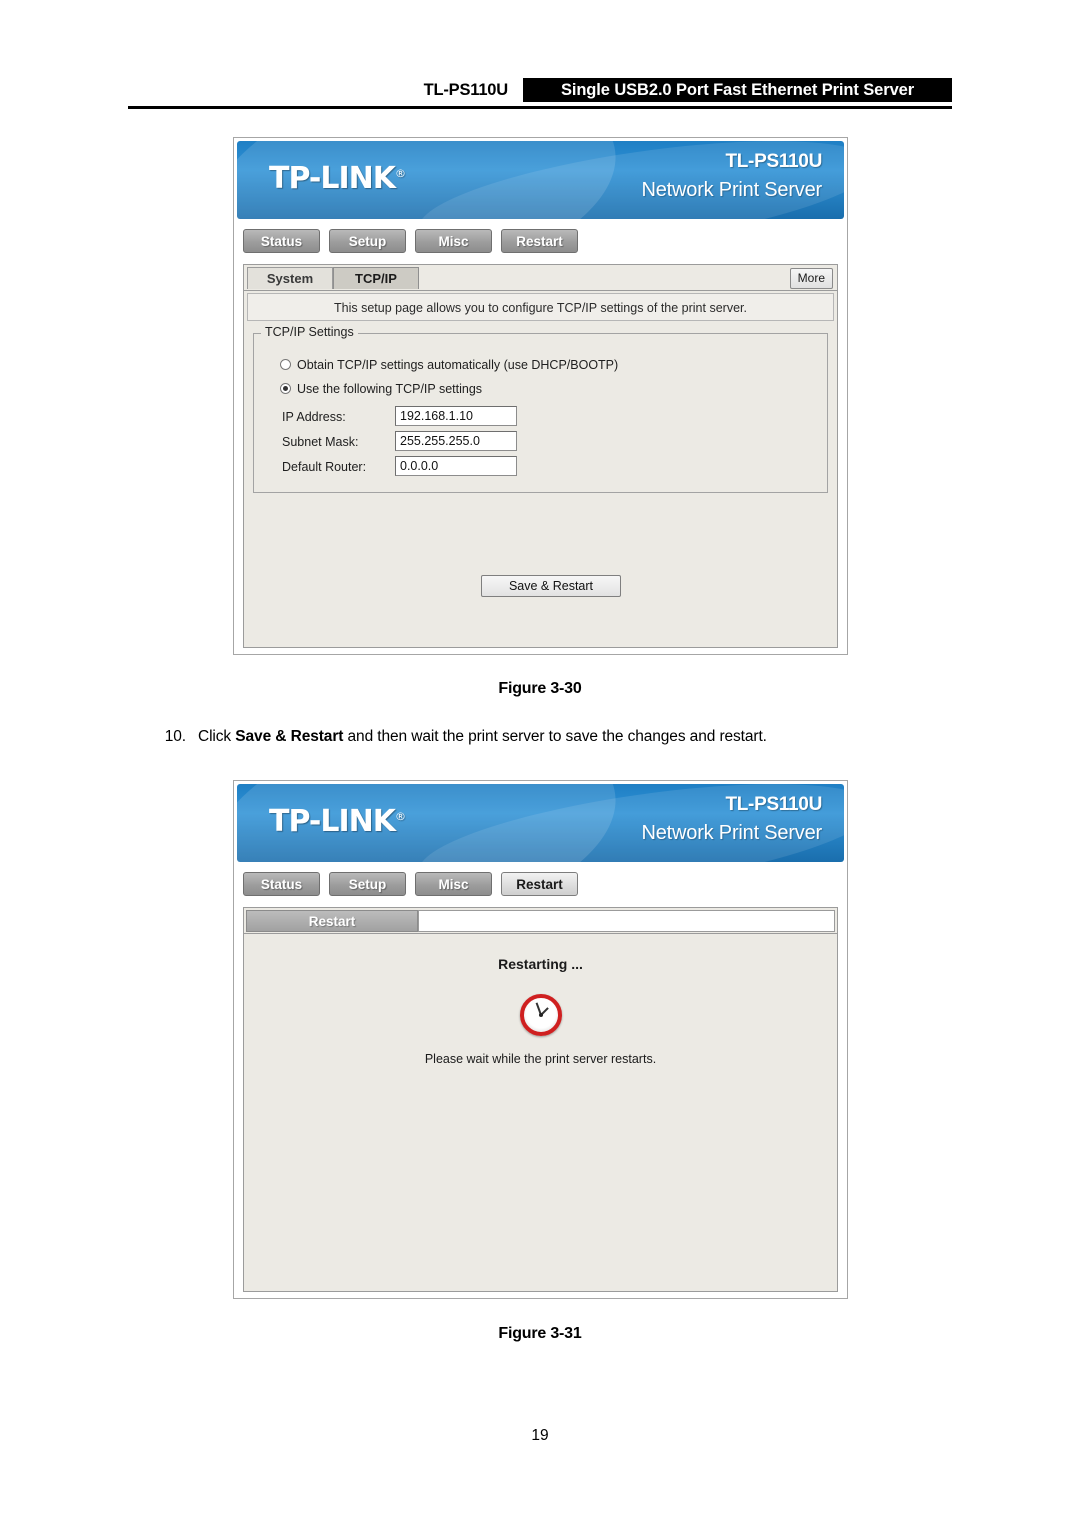 The image size is (1080, 1527). Describe the element at coordinates (324, 467) in the screenshot. I see `label-default-router: Default Router:` at that location.